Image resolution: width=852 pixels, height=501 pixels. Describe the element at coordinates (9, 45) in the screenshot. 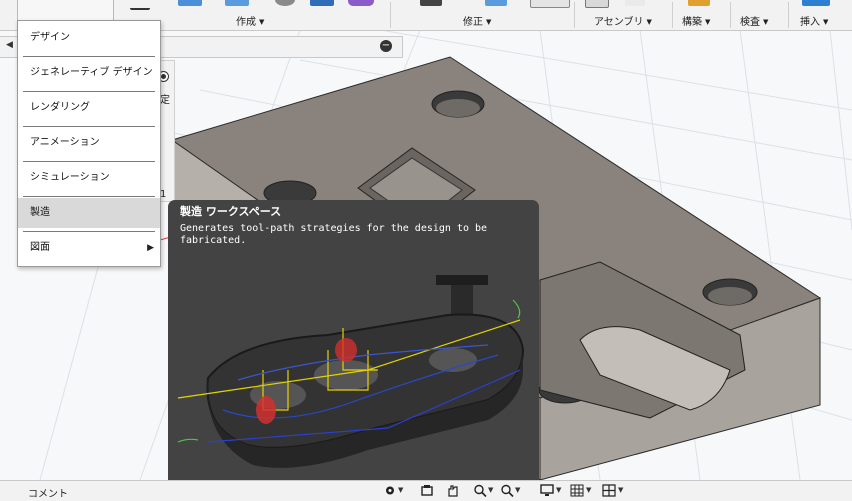

I see `collapse-arrow-icon: ◀` at that location.